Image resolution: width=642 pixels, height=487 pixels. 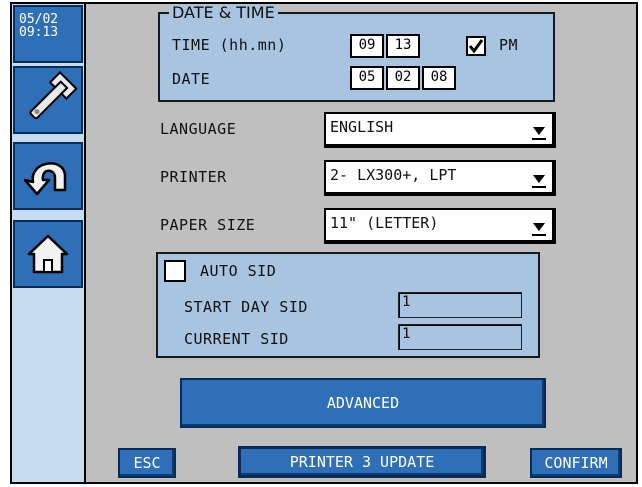 What do you see at coordinates (440, 130) in the screenshot?
I see `language-select: ENGLISH` at bounding box center [440, 130].